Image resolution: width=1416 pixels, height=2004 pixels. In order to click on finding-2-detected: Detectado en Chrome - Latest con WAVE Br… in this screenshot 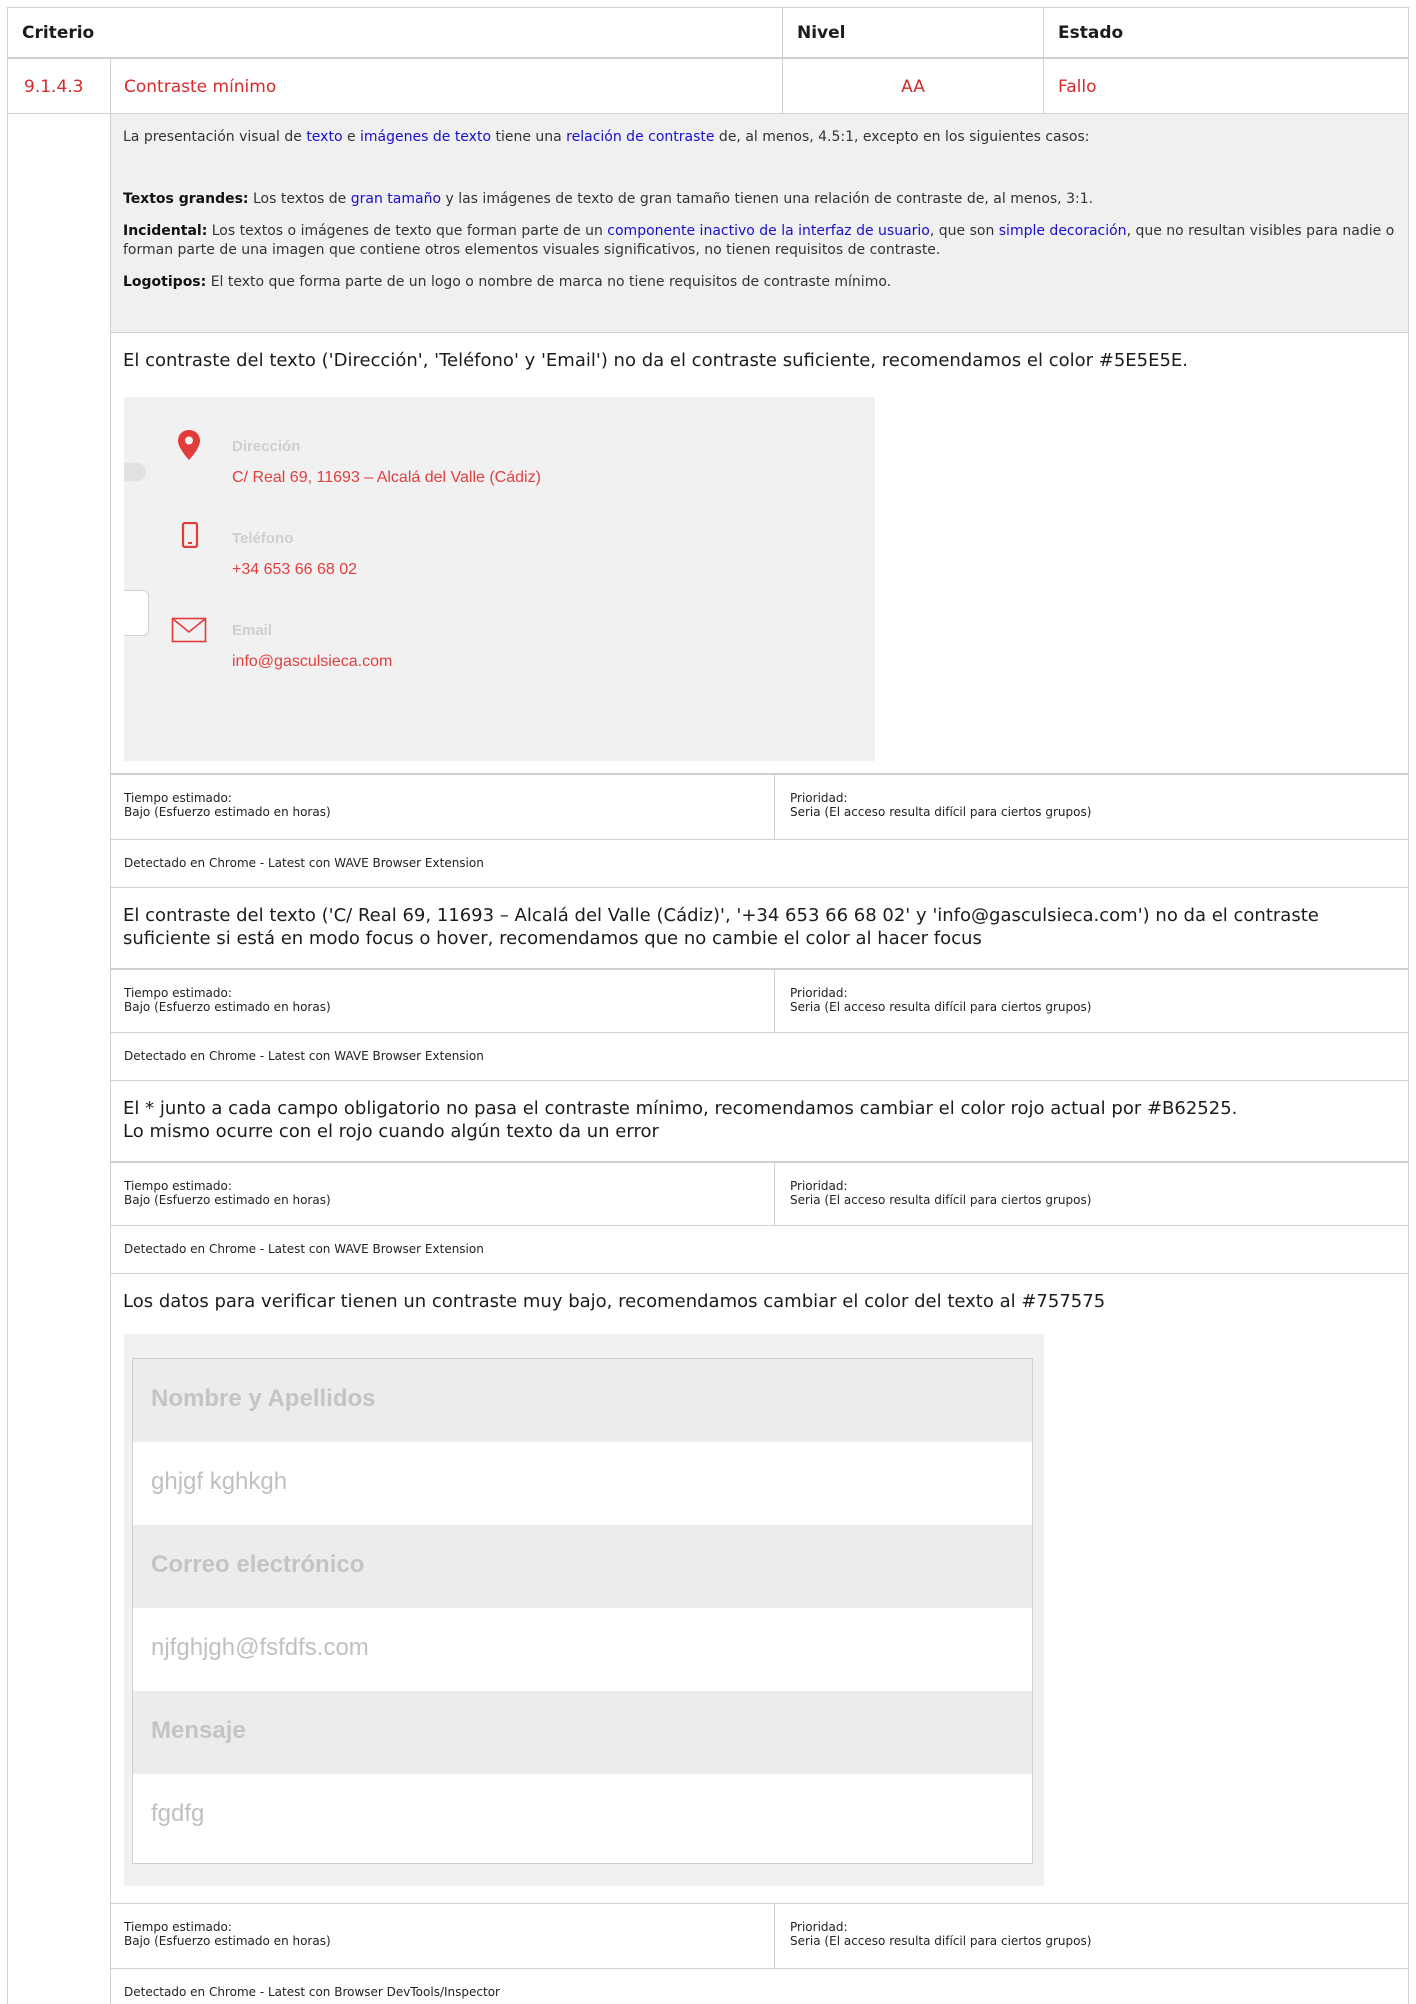, I will do `click(759, 1057)`.